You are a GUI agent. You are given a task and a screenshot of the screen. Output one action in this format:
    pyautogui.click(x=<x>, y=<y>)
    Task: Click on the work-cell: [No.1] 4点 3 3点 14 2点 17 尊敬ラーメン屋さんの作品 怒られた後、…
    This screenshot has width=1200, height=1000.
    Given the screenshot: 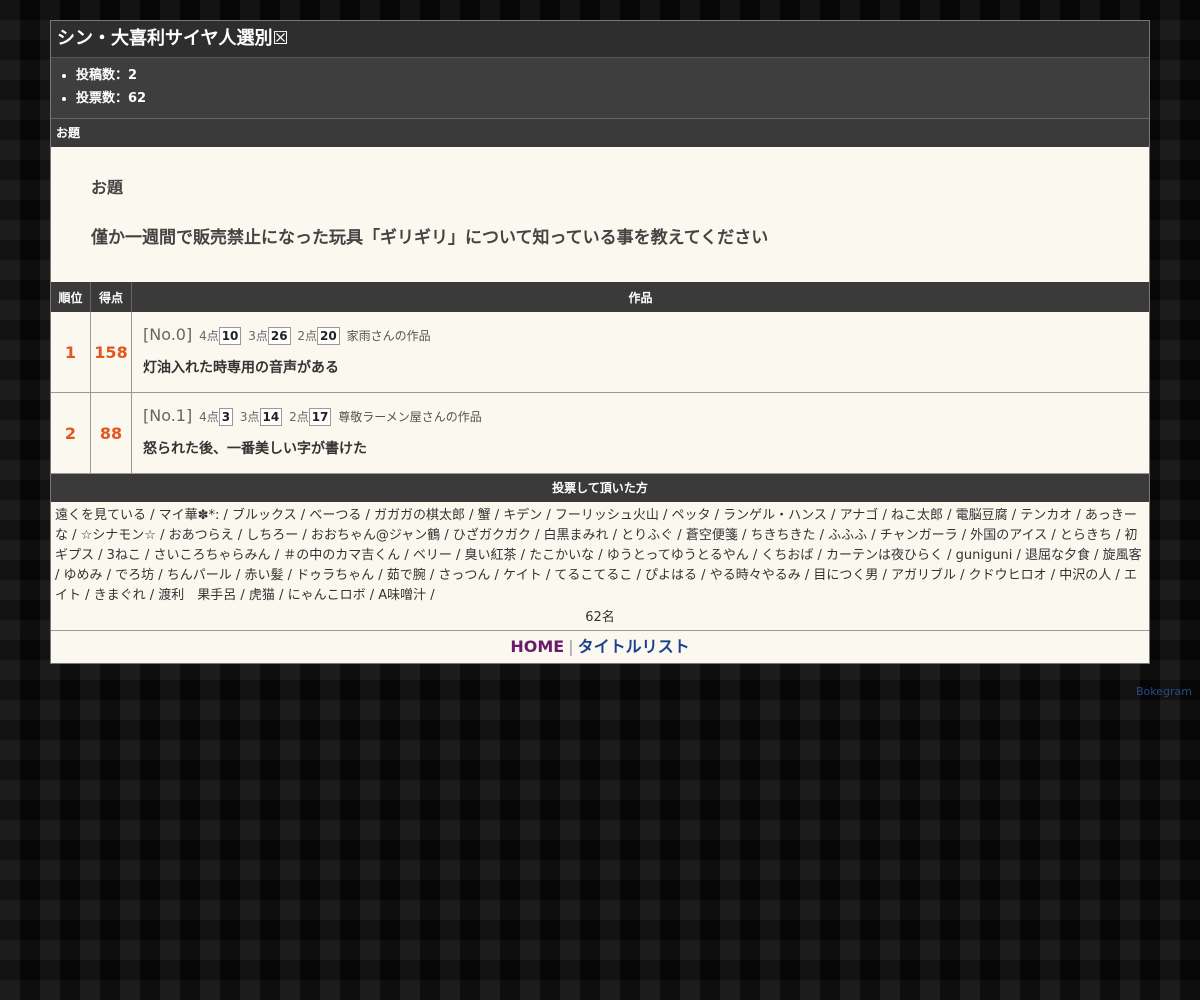 What is the action you would take?
    pyautogui.click(x=640, y=433)
    